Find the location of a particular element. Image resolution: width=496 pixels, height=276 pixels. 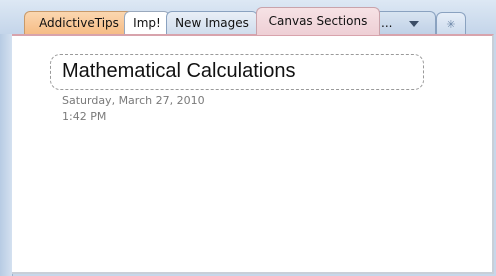

new-section-icon: ✳ is located at coordinates (451, 24).